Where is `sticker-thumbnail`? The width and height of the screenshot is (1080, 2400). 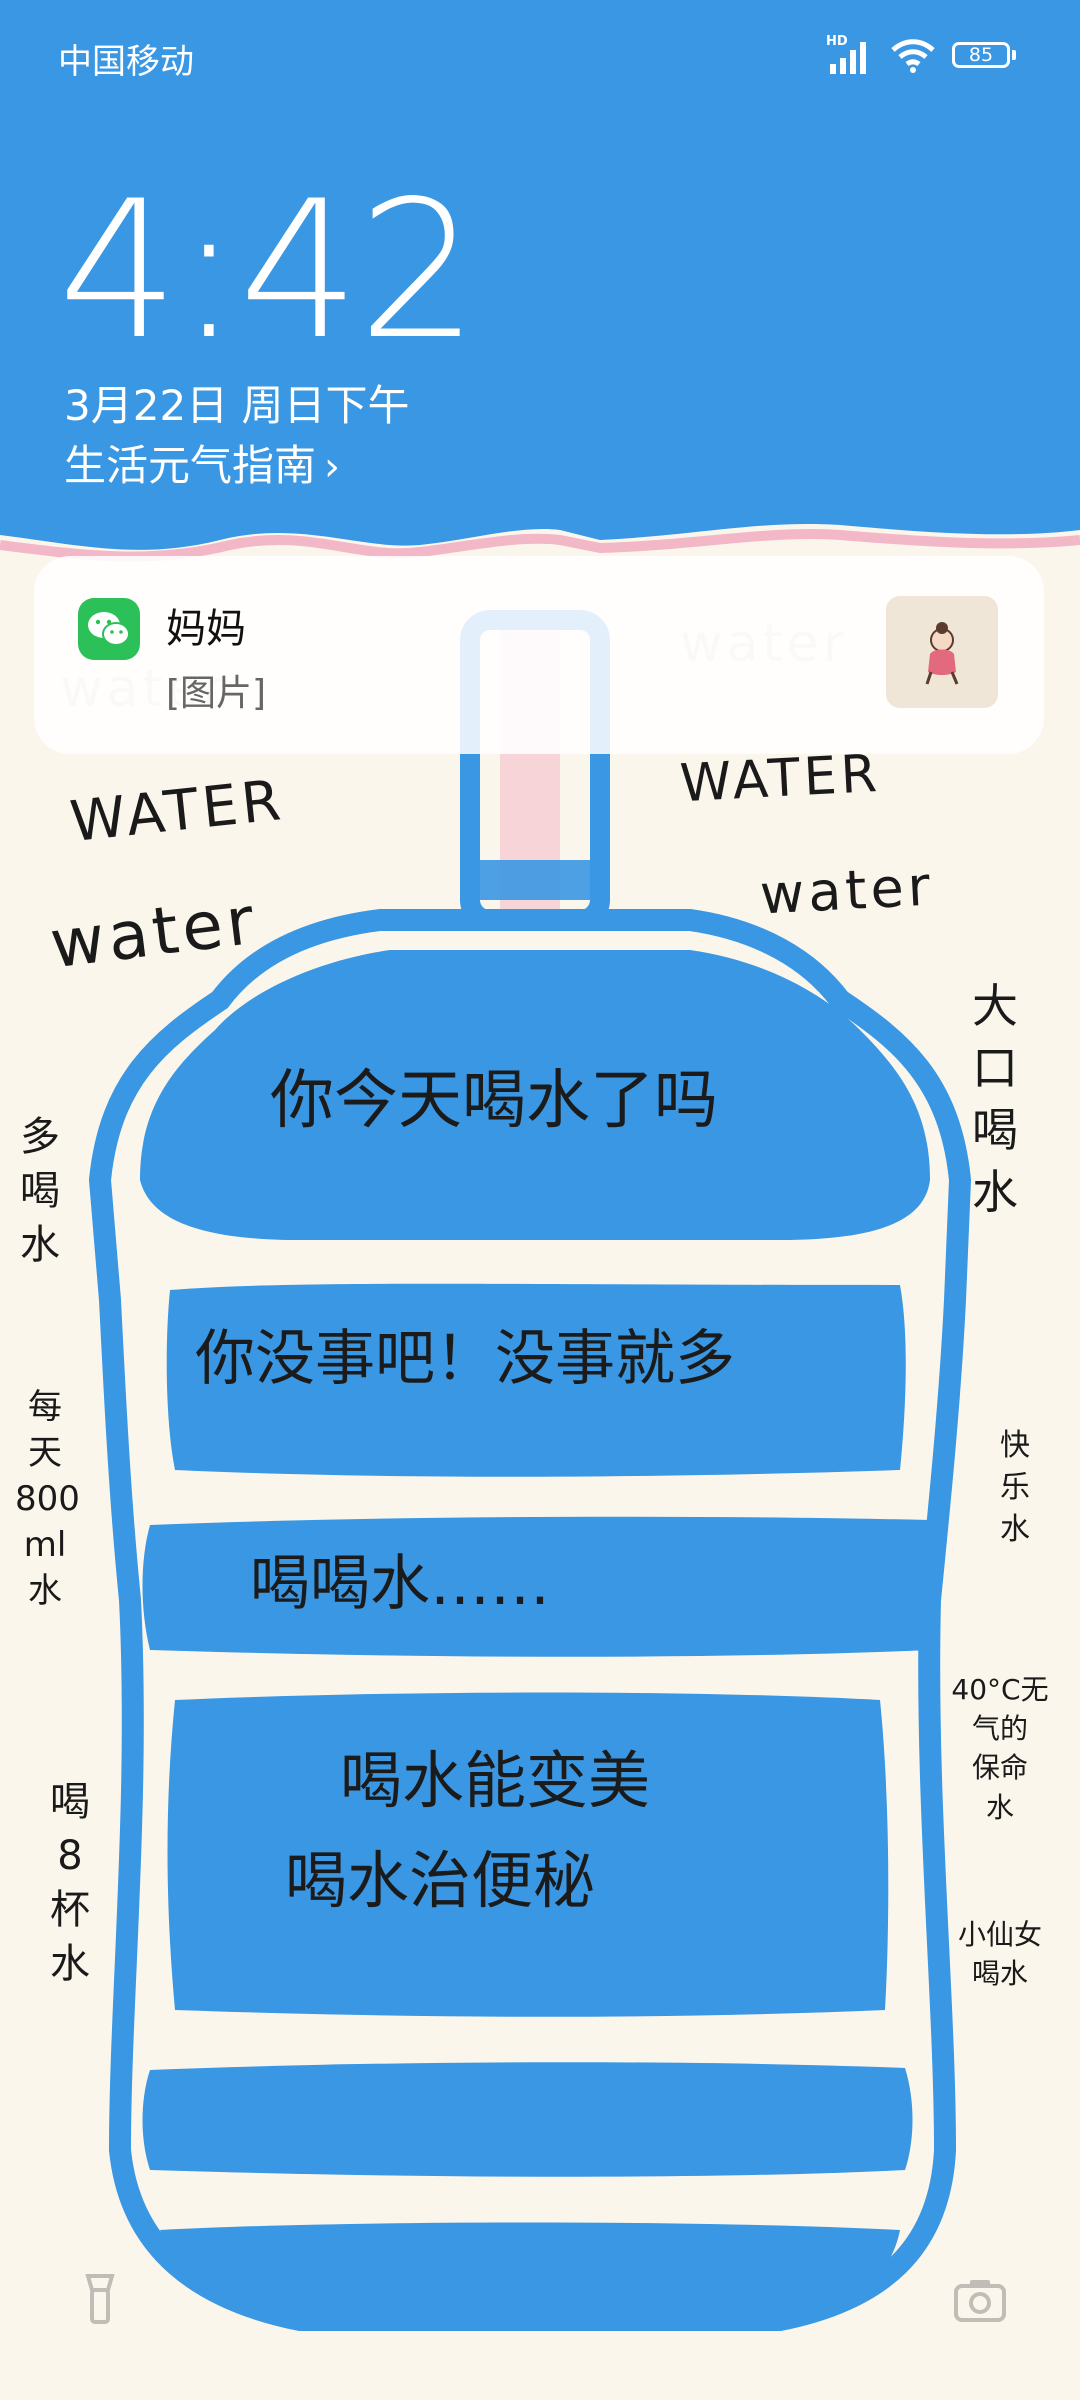
sticker-thumbnail is located at coordinates (942, 652).